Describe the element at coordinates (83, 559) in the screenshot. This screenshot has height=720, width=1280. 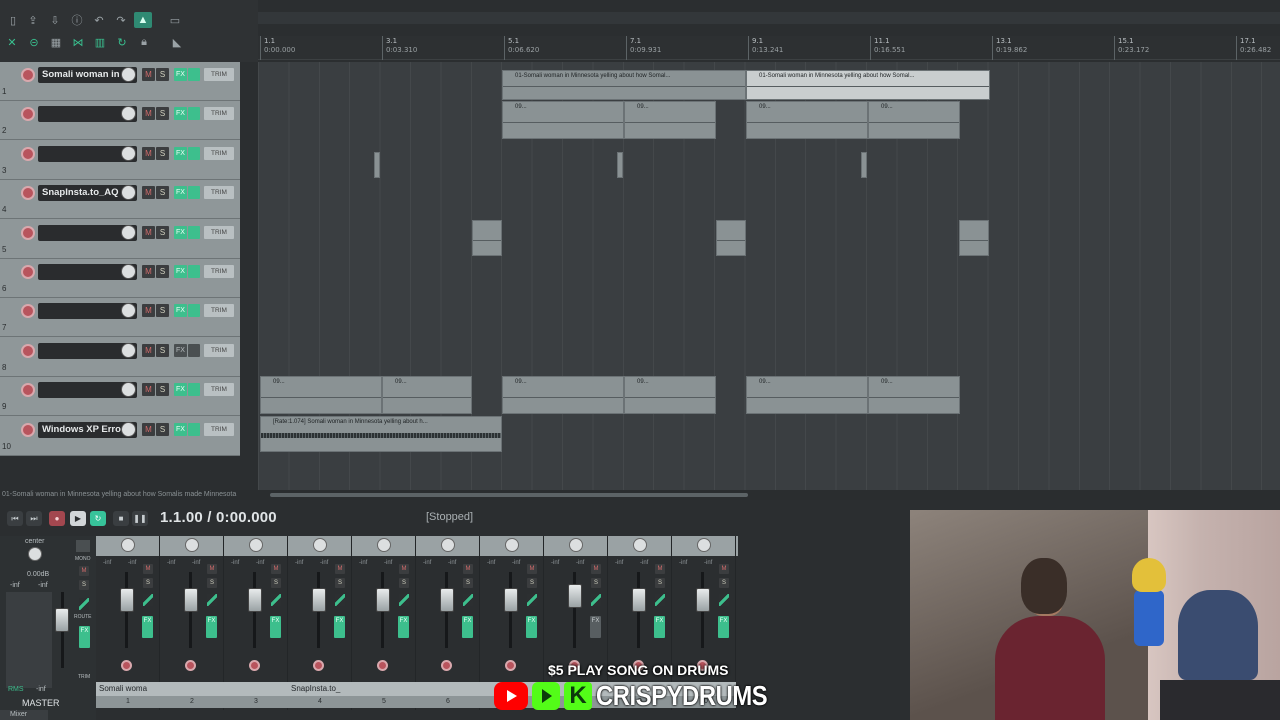
I see `master-mono-label: MONO` at that location.